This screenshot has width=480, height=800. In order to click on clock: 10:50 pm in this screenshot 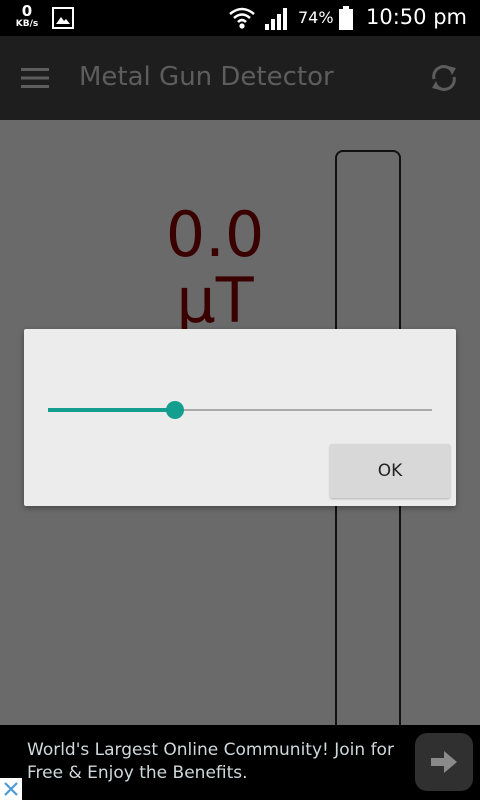, I will do `click(416, 17)`.